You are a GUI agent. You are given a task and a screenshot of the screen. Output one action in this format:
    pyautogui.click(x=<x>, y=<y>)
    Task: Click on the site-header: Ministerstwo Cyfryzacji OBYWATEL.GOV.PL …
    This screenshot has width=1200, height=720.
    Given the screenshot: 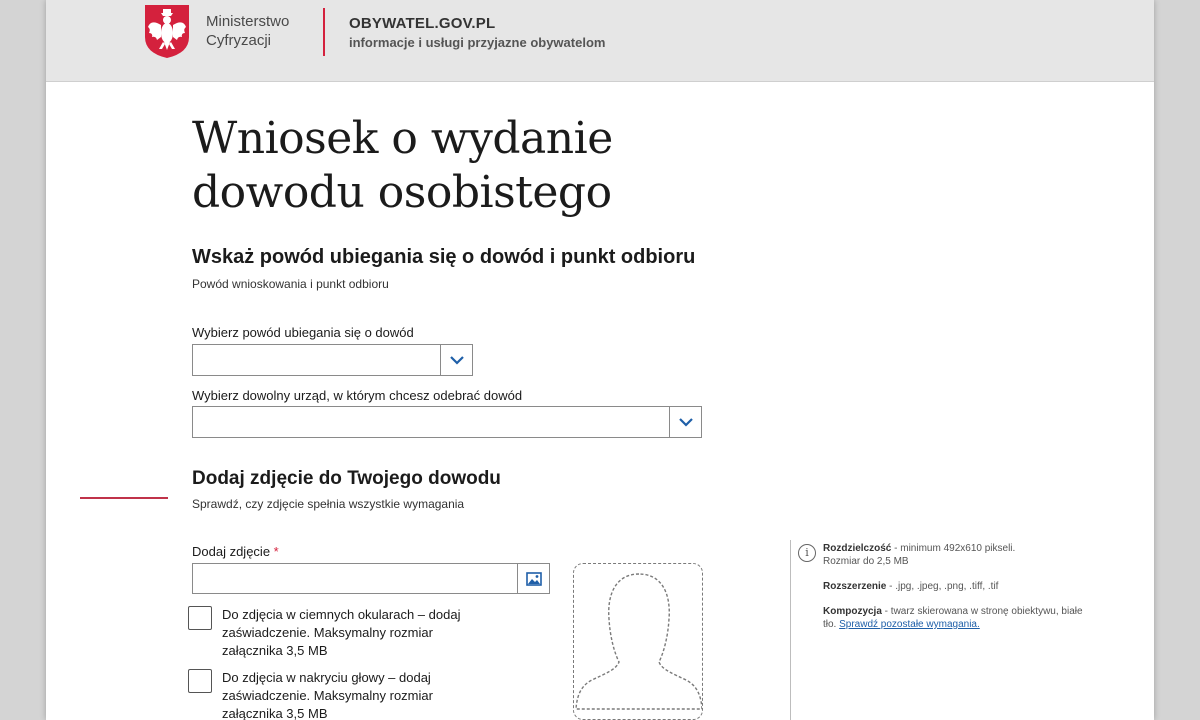 What is the action you would take?
    pyautogui.click(x=600, y=41)
    